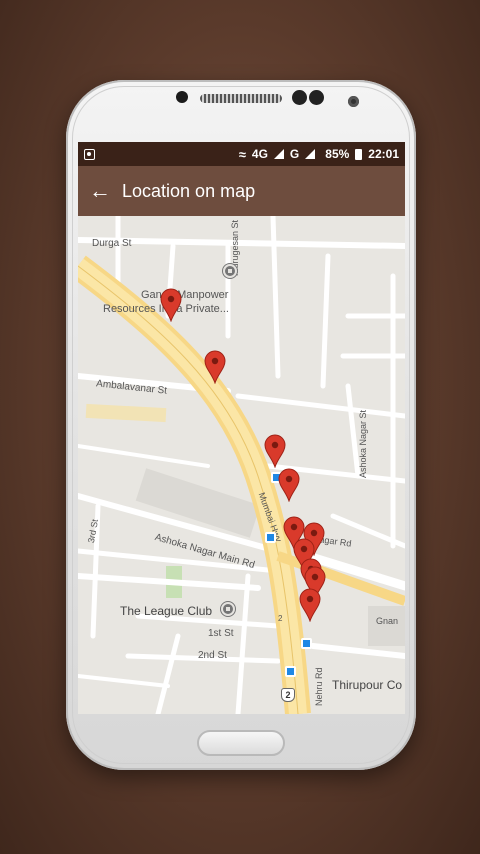 The width and height of the screenshot is (480, 854). What do you see at coordinates (363, 443) in the screenshot?
I see `street-label-ashoka-nagar-st: Ashoka Nagar St` at bounding box center [363, 443].